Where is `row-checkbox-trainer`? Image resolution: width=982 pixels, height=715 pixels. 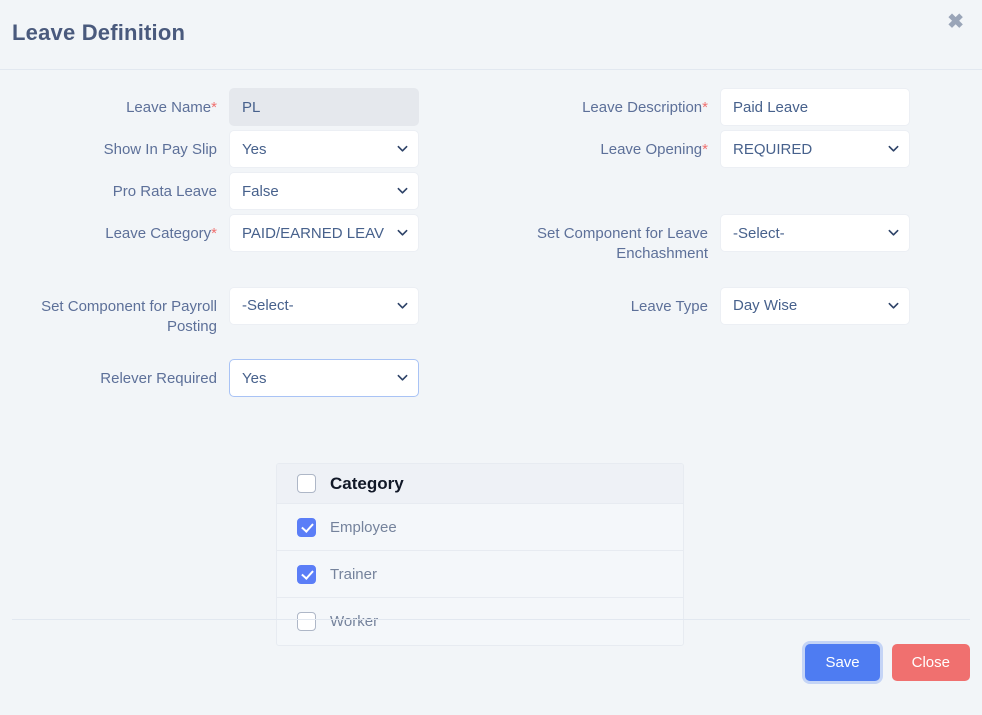
row-checkbox-trainer is located at coordinates (306, 574).